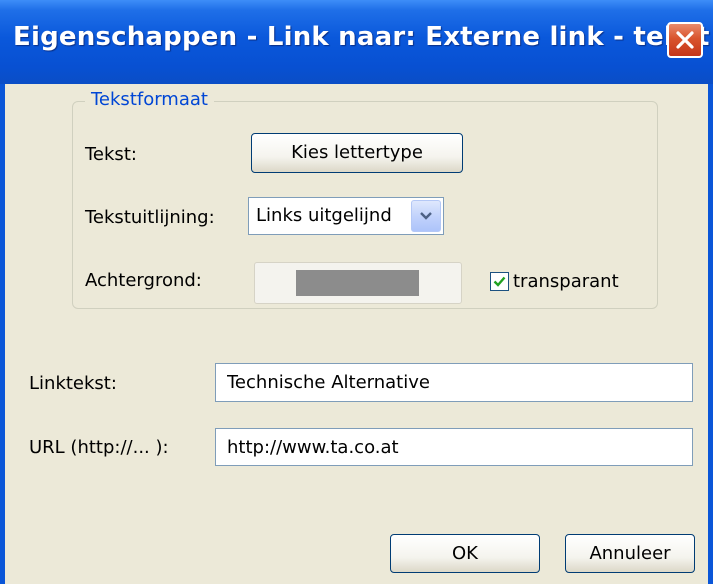  I want to click on url-label: URL (http://... ):, so click(99, 447).